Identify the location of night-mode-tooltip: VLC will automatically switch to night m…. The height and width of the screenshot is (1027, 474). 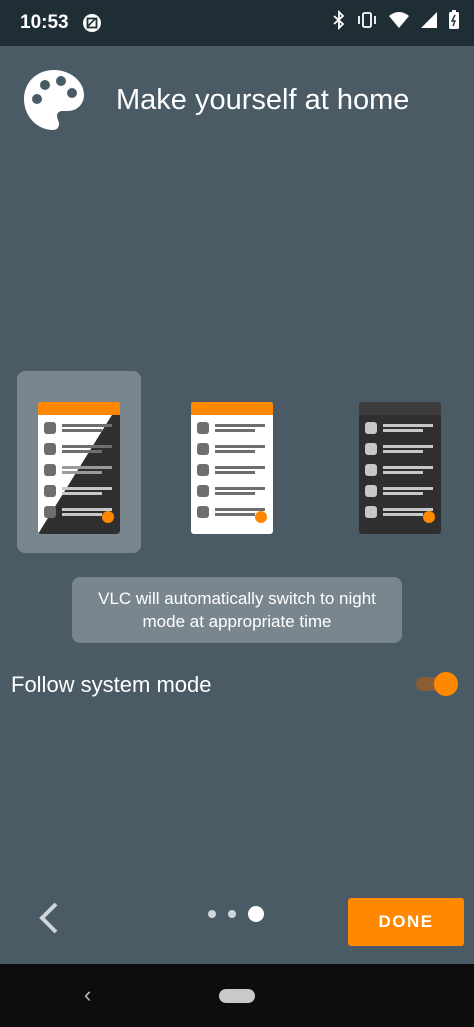
(237, 610).